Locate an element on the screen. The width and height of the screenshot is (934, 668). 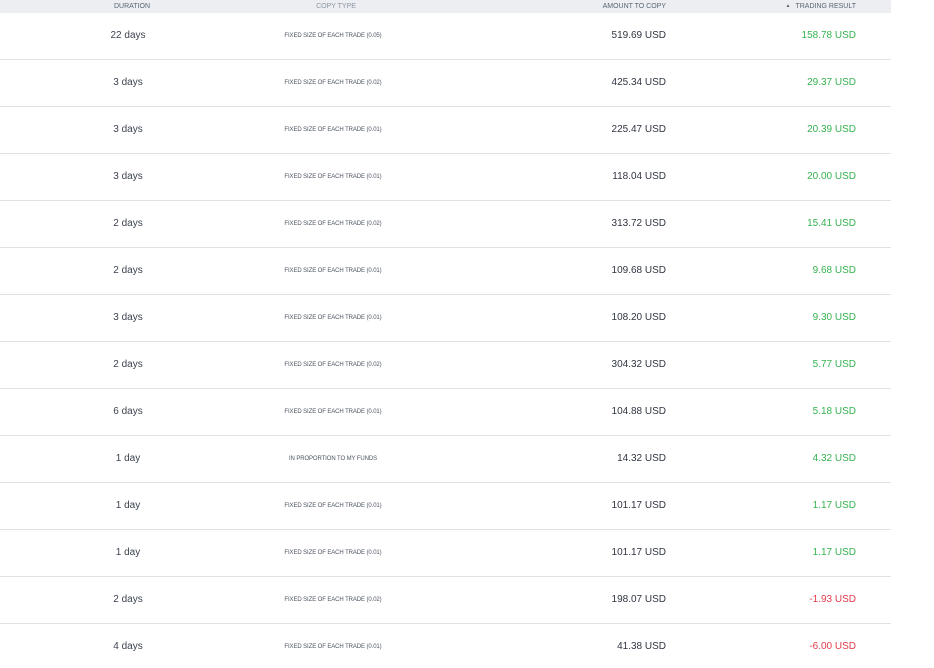
amount-cell: 519.69 USD is located at coordinates (638, 35).